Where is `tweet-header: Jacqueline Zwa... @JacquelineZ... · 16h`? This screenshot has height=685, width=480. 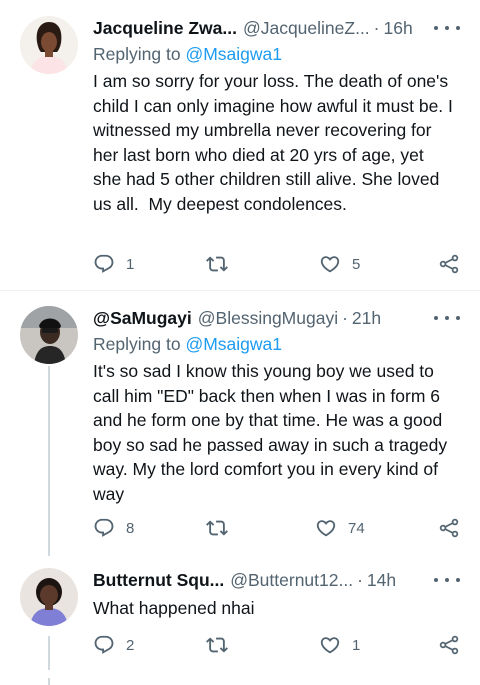
tweet-header: Jacqueline Zwa... @JacquelineZ... · 16h is located at coordinates (278, 28).